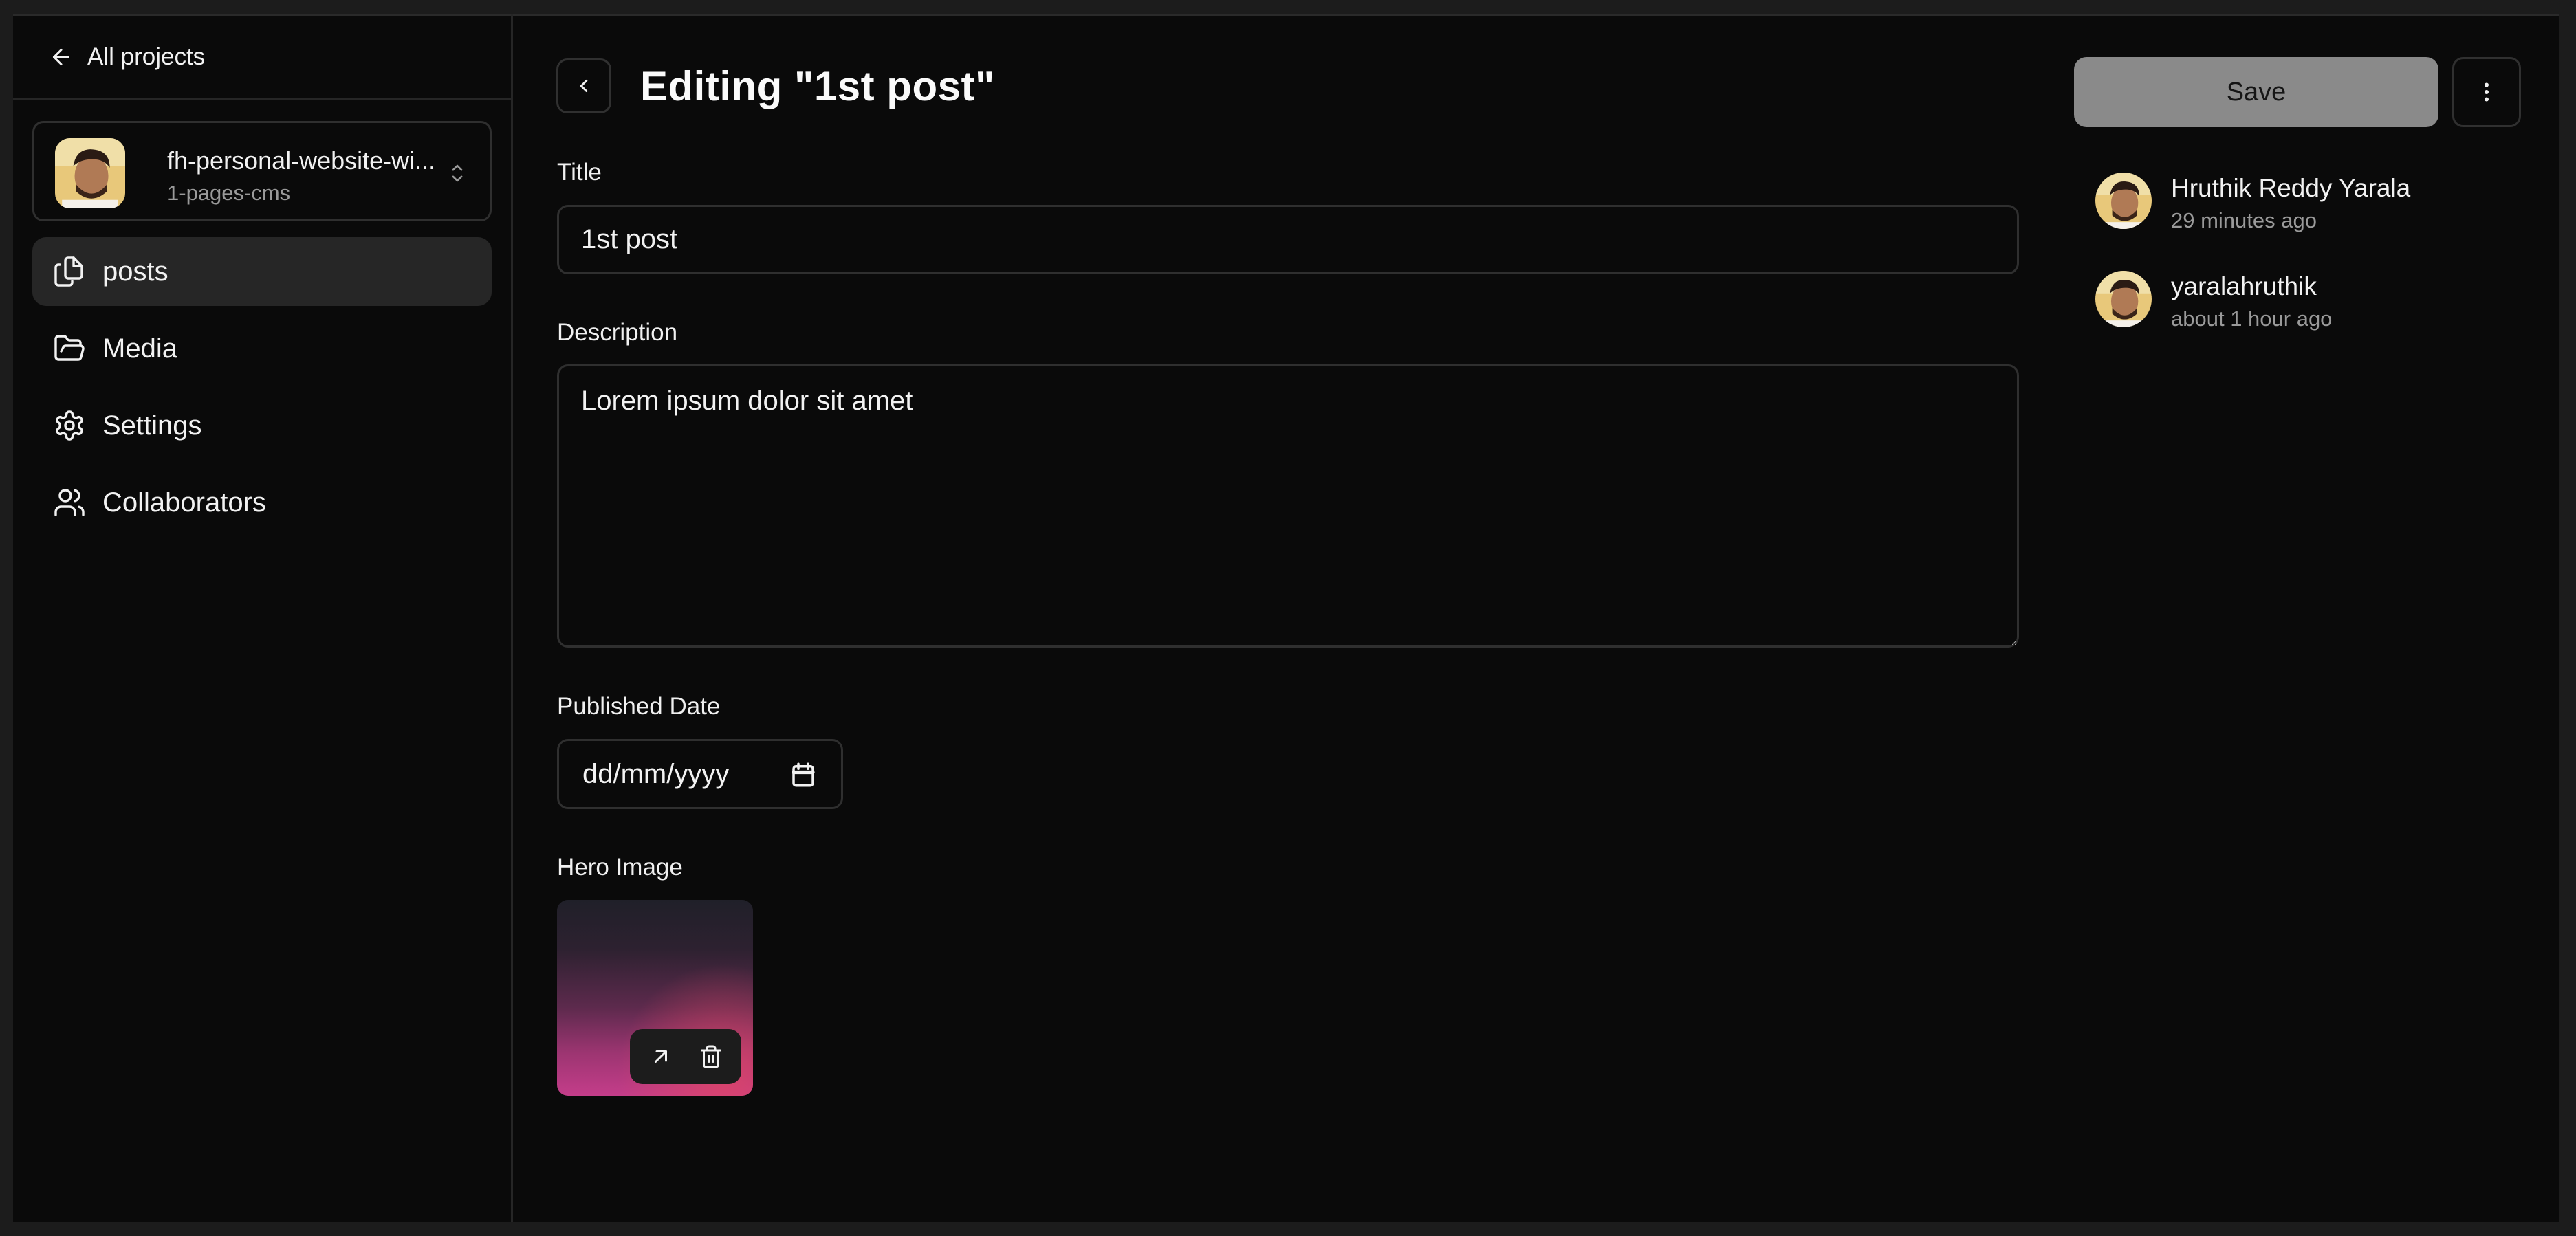 The height and width of the screenshot is (1236, 2576). What do you see at coordinates (803, 774) in the screenshot?
I see `calendar-icon` at bounding box center [803, 774].